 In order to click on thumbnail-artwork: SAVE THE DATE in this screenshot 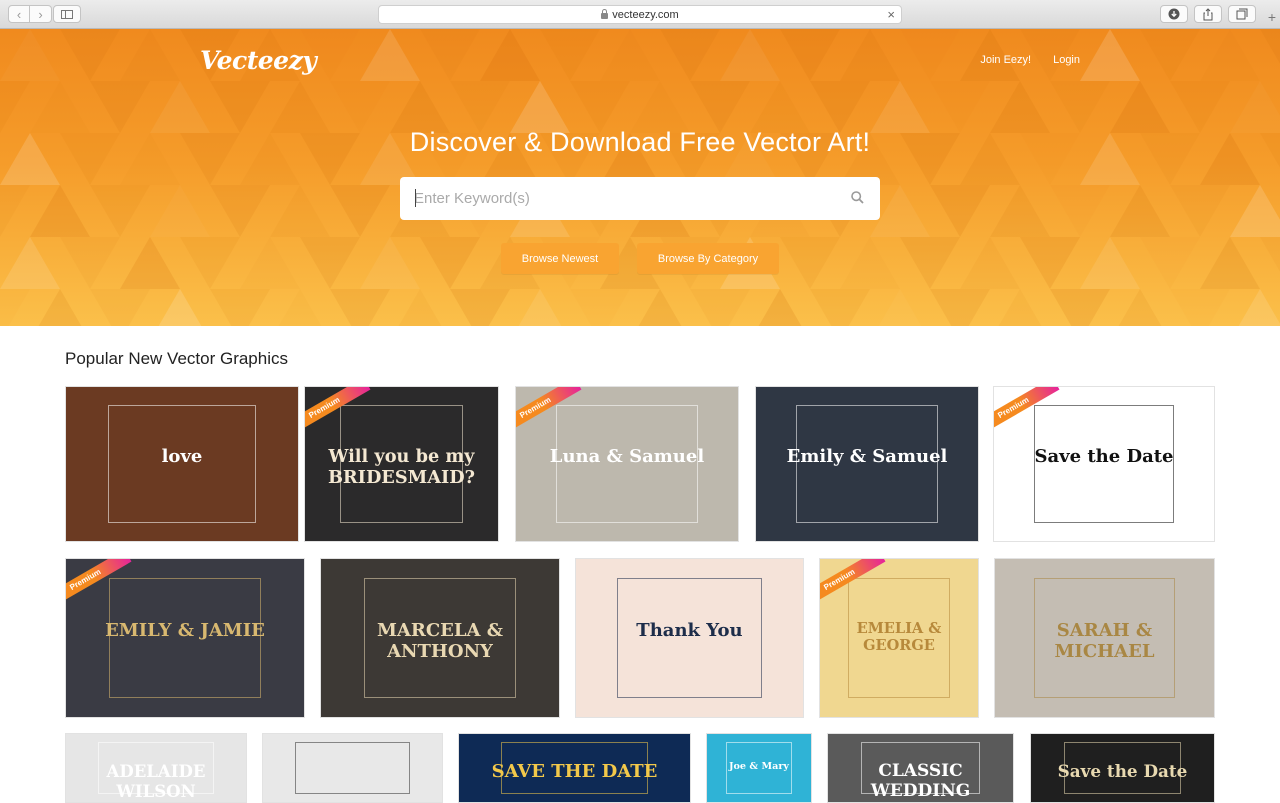, I will do `click(574, 768)`.